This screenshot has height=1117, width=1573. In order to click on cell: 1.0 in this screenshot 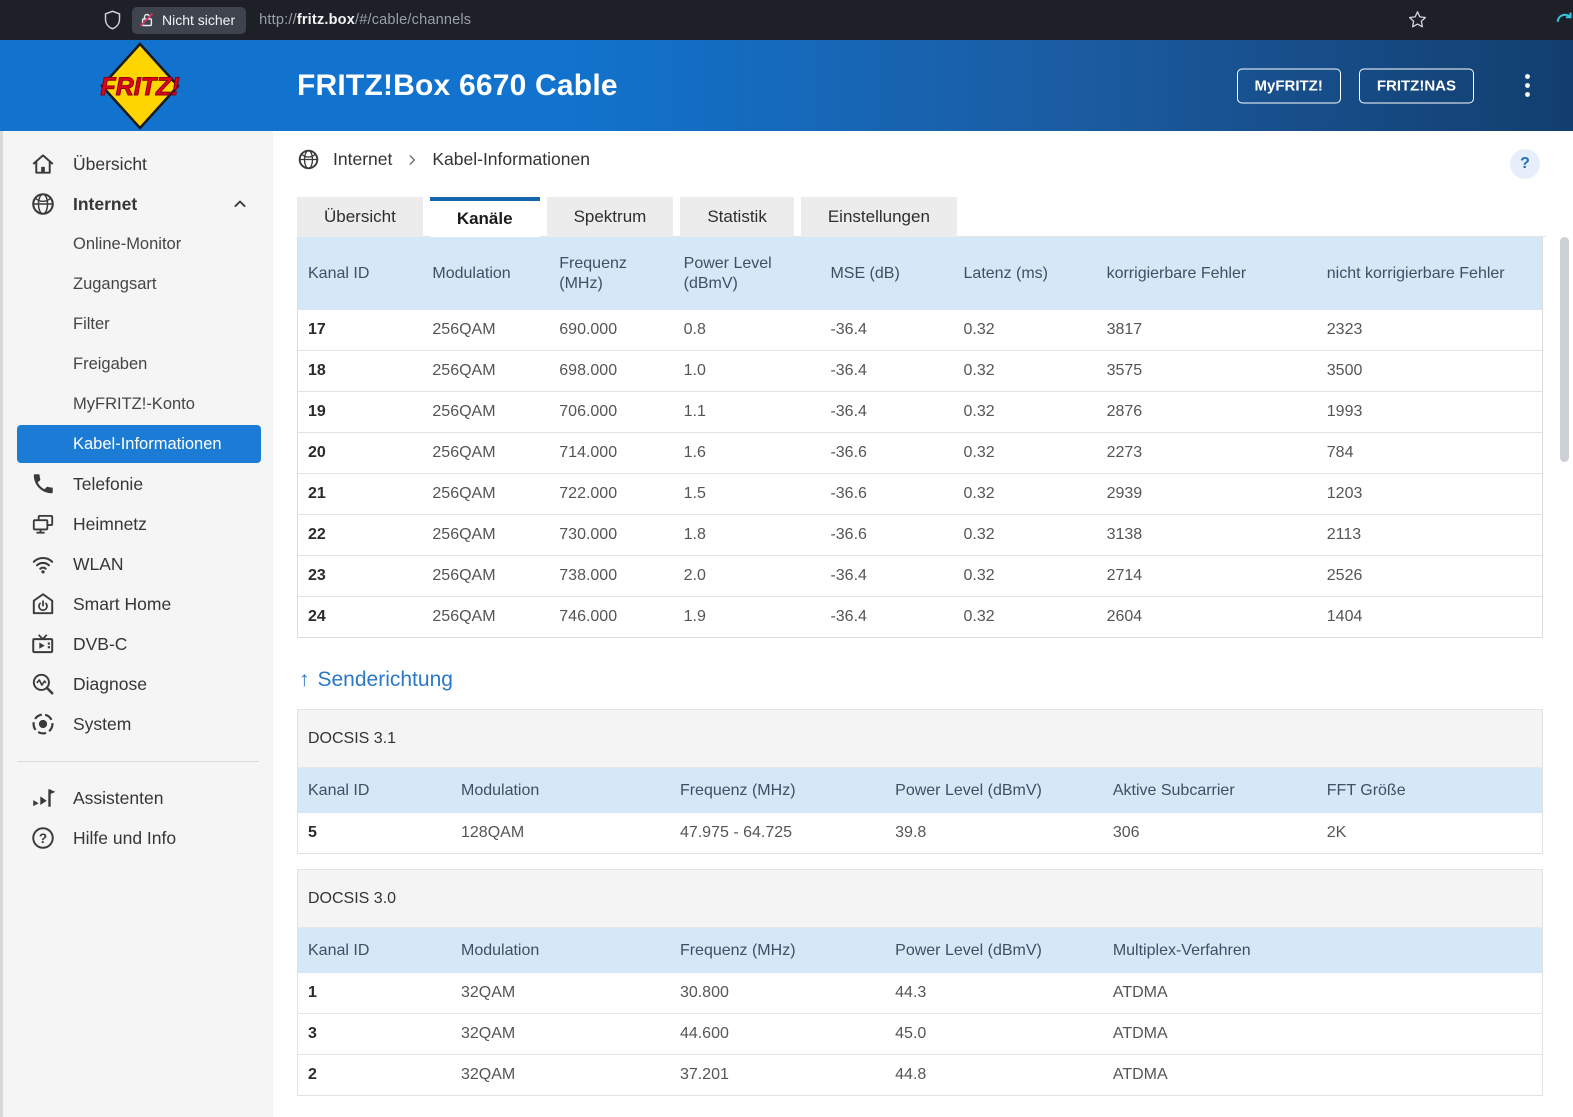, I will do `click(747, 371)`.